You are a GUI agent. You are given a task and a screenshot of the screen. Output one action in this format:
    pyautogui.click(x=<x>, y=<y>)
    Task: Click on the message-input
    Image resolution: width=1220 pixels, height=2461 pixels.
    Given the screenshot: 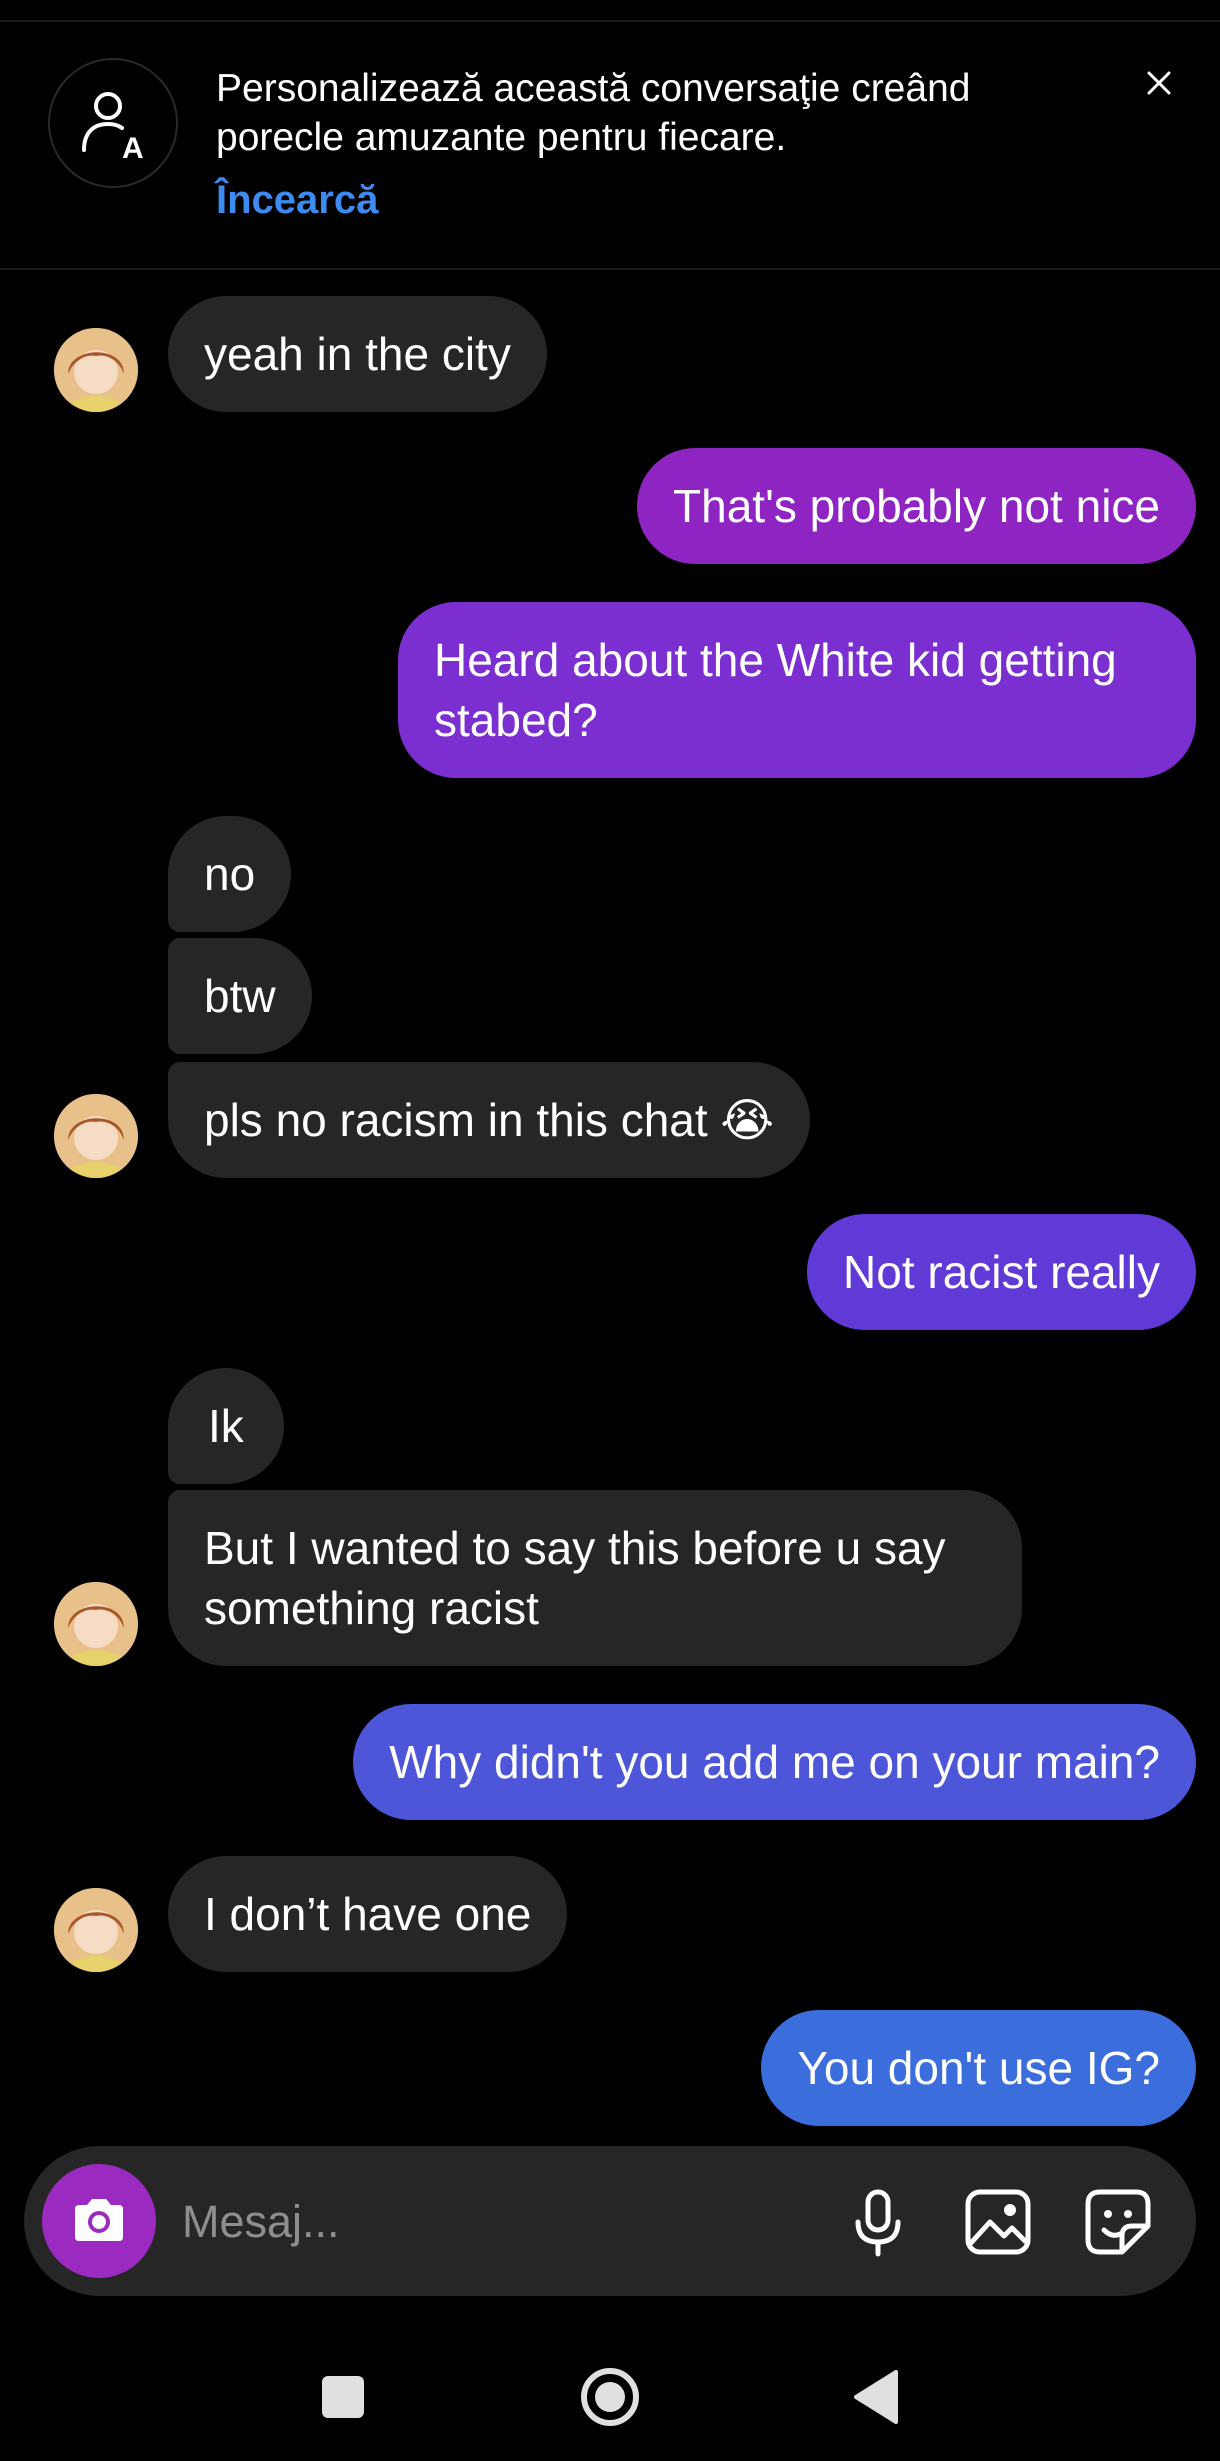 What is the action you would take?
    pyautogui.click(x=462, y=2222)
    